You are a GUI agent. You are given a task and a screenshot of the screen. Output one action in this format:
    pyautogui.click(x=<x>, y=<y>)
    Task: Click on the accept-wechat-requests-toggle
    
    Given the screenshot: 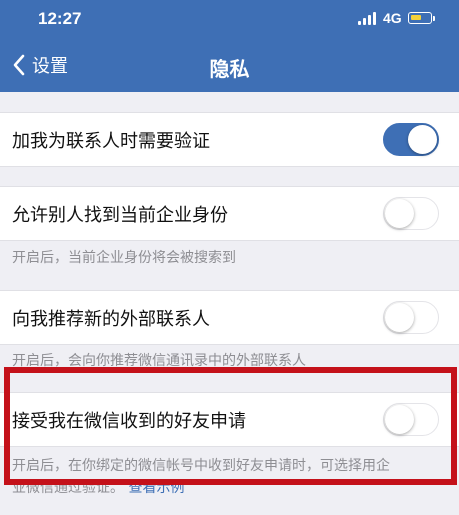 What is the action you would take?
    pyautogui.click(x=411, y=419)
    